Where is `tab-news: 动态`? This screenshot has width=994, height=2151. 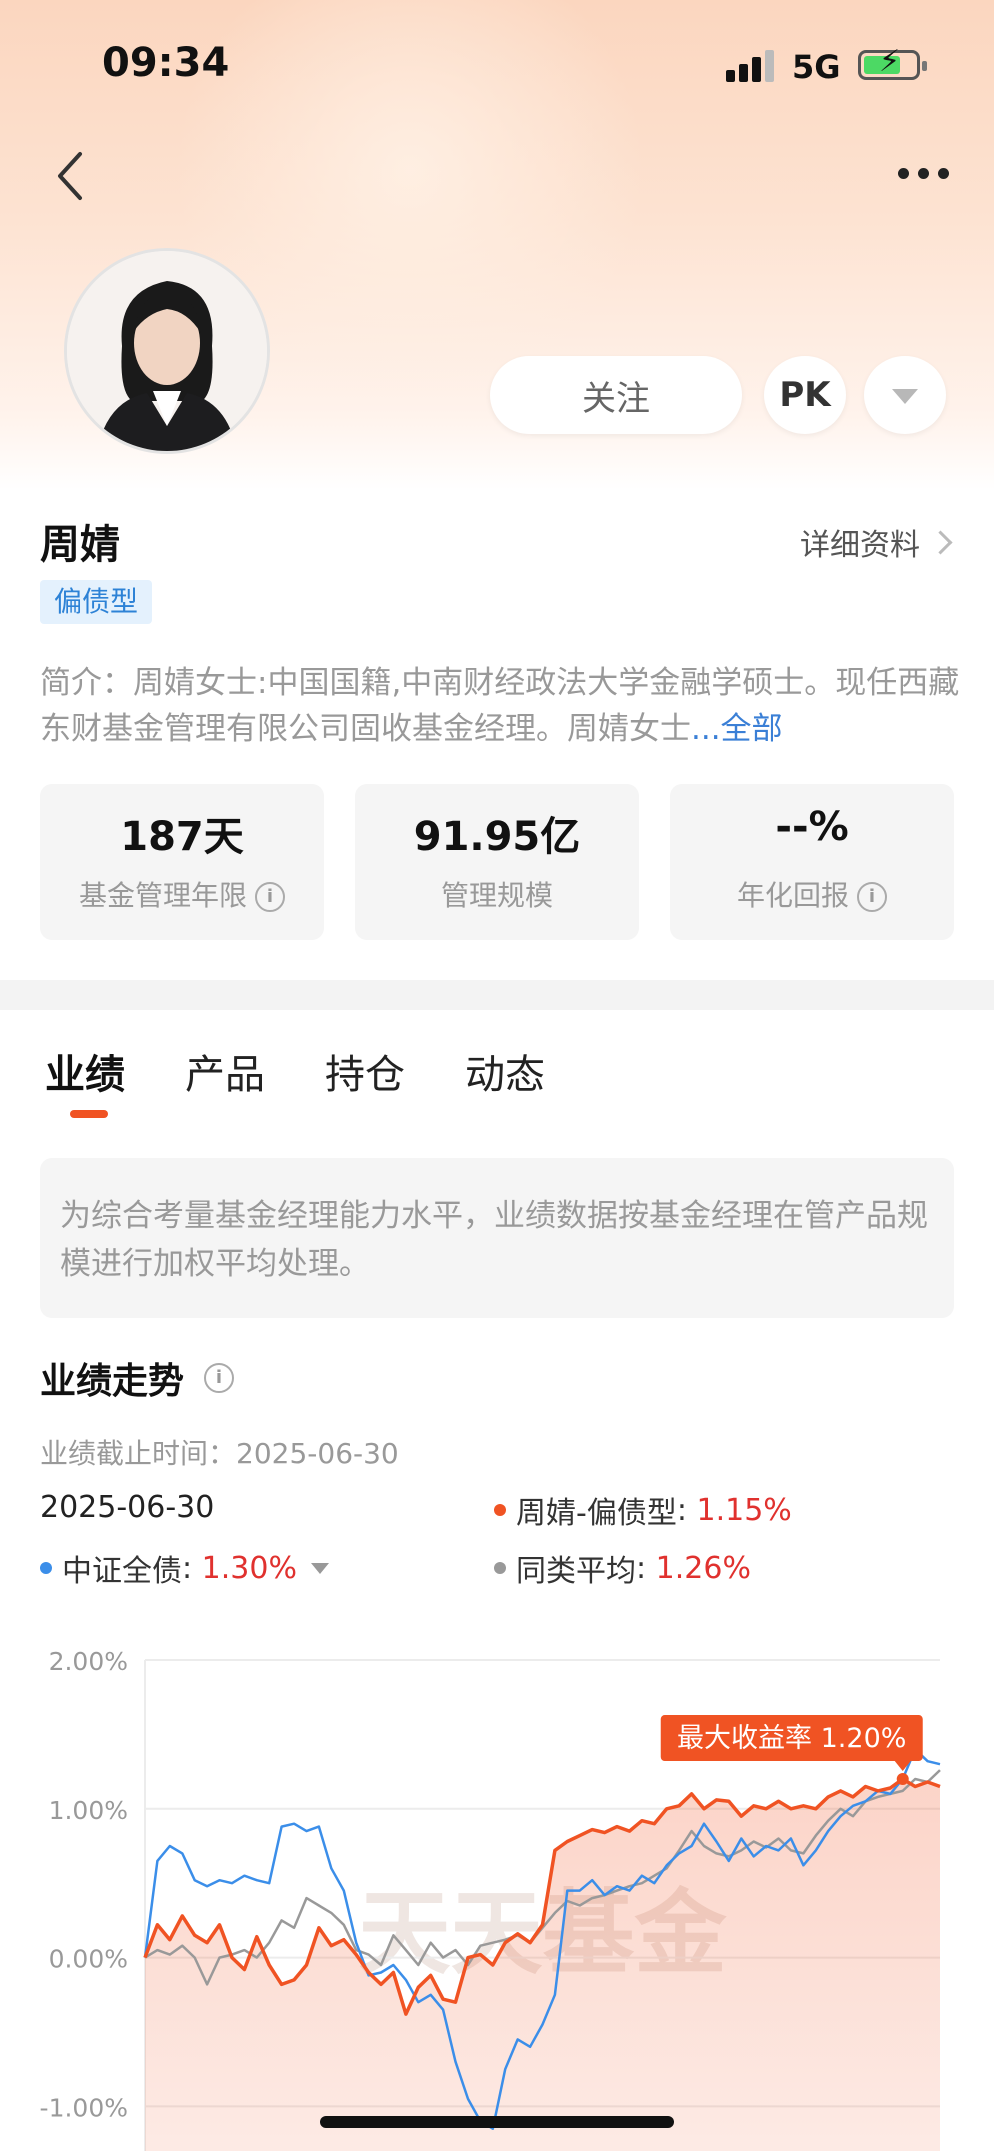
tab-news: 动态 is located at coordinates (505, 1071).